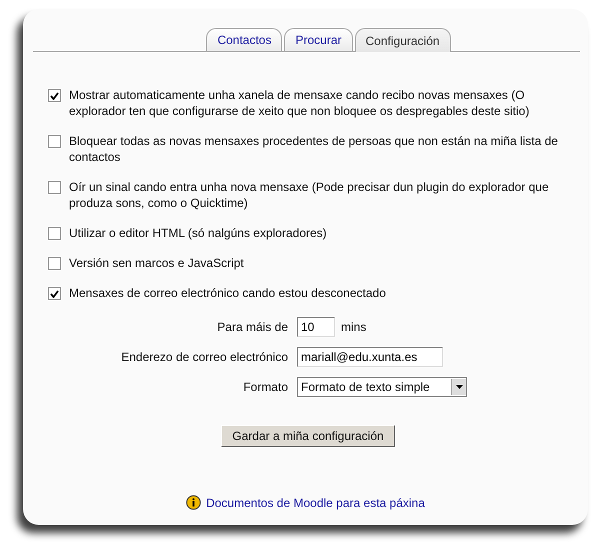 Image resolution: width=603 pixels, height=549 pixels. What do you see at coordinates (299, 103) in the screenshot?
I see `option-label: Mostrar automaticamente unha xanela de mensaxe cando recibo novas mensaxes (O explorador ten que configurarse de xeito que non bloquee os despregables deste sitio)` at bounding box center [299, 103].